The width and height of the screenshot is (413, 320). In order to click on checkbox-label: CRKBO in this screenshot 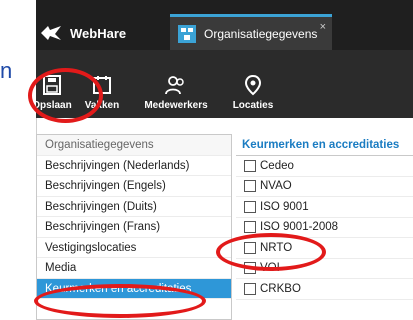, I will do `click(280, 288)`.